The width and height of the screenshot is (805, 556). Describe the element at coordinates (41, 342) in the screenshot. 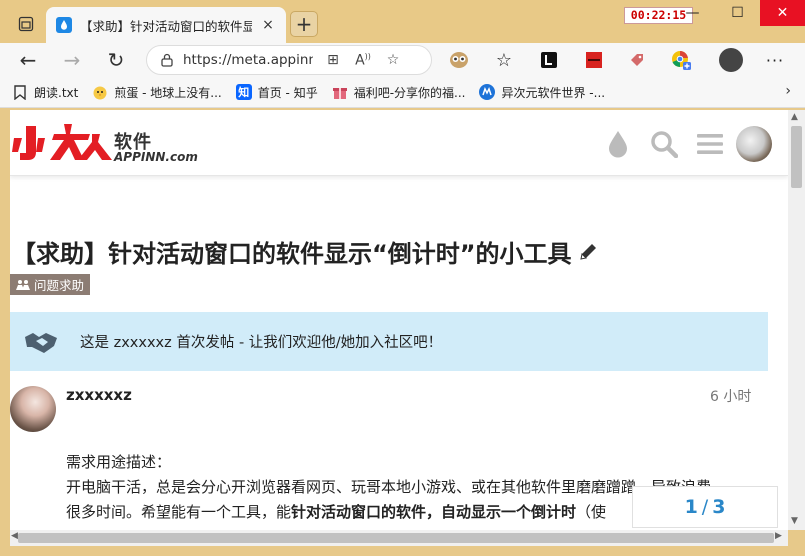

I see `handshake-icon` at that location.